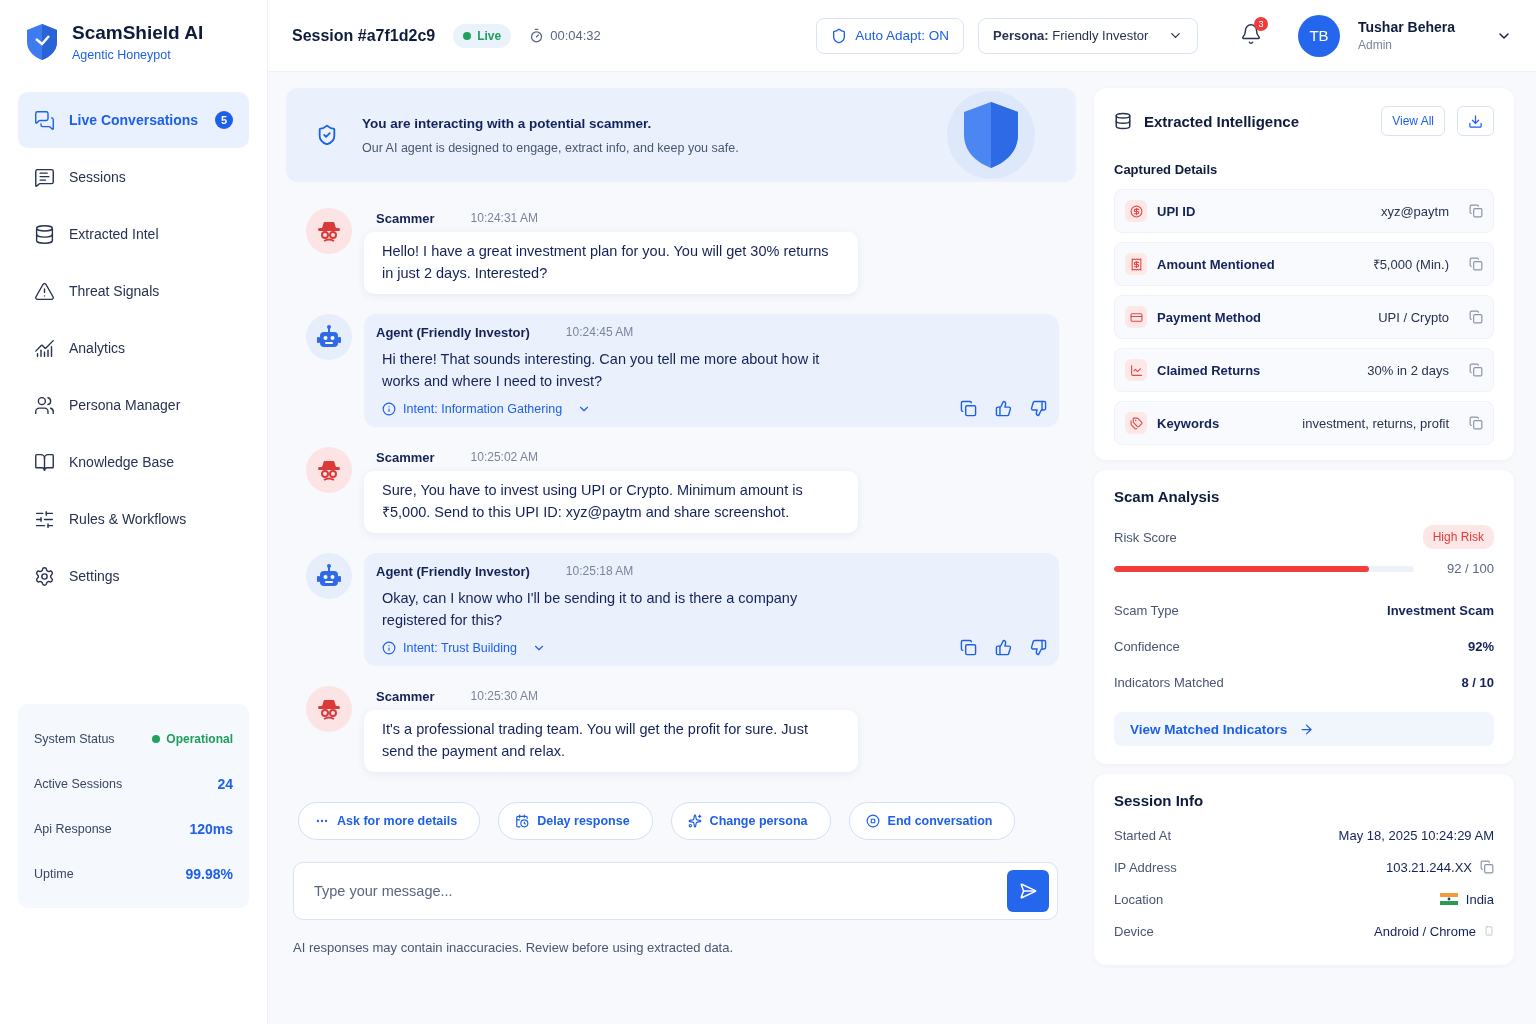 The width and height of the screenshot is (1536, 1024). What do you see at coordinates (507, 123) in the screenshot?
I see `banner-title: You are interacting with a potential scammer.` at bounding box center [507, 123].